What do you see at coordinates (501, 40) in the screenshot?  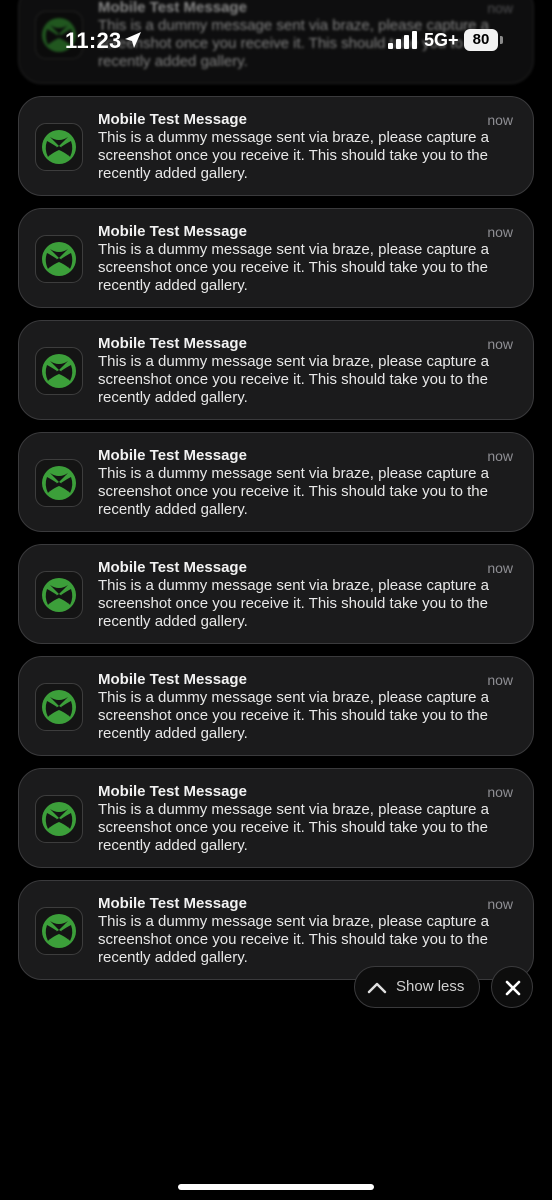 I see `battery-tip` at bounding box center [501, 40].